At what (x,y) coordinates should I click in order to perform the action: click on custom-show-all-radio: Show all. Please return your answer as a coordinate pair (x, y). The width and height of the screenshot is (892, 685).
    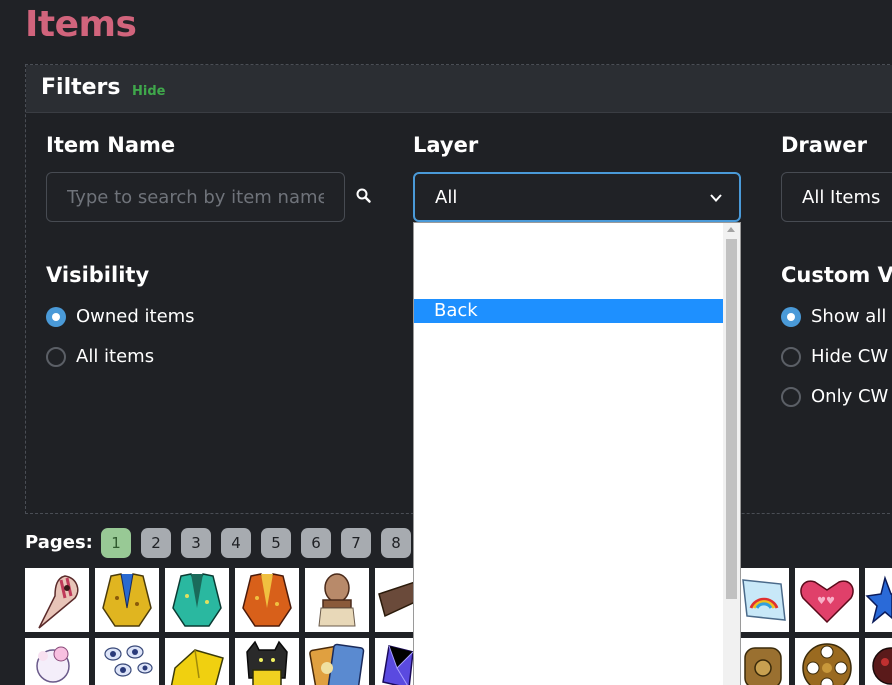
    Looking at the image, I should click on (833, 316).